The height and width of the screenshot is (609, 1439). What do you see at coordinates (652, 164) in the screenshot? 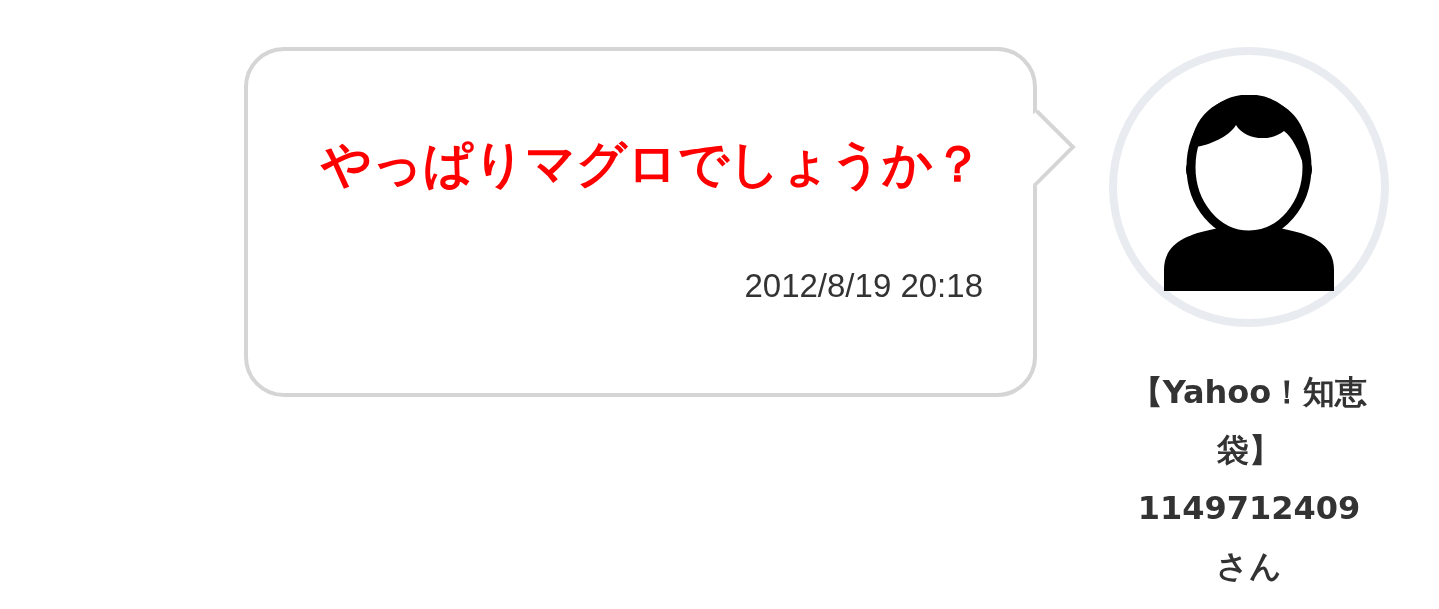
I see `message-text: やっぱりマグロでしょうか？` at bounding box center [652, 164].